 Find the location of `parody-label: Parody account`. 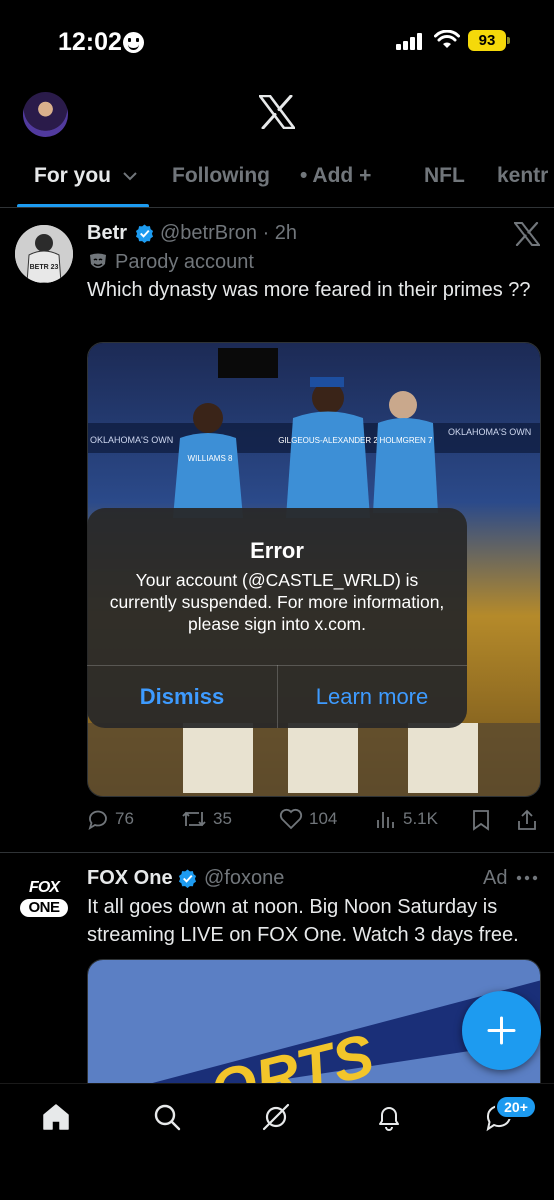

parody-label: Parody account is located at coordinates (184, 262).